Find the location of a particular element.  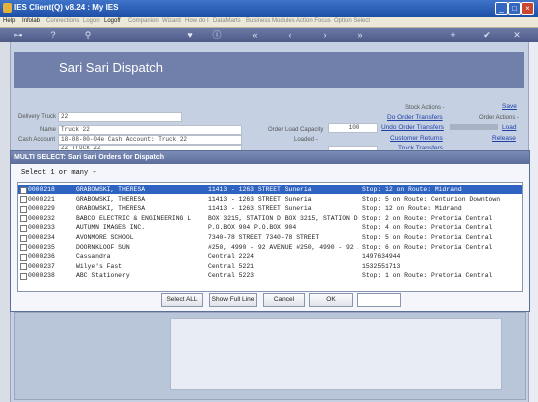

window-title: IES Client(Q) v8.24 : My IES is located at coordinates (66, 7).